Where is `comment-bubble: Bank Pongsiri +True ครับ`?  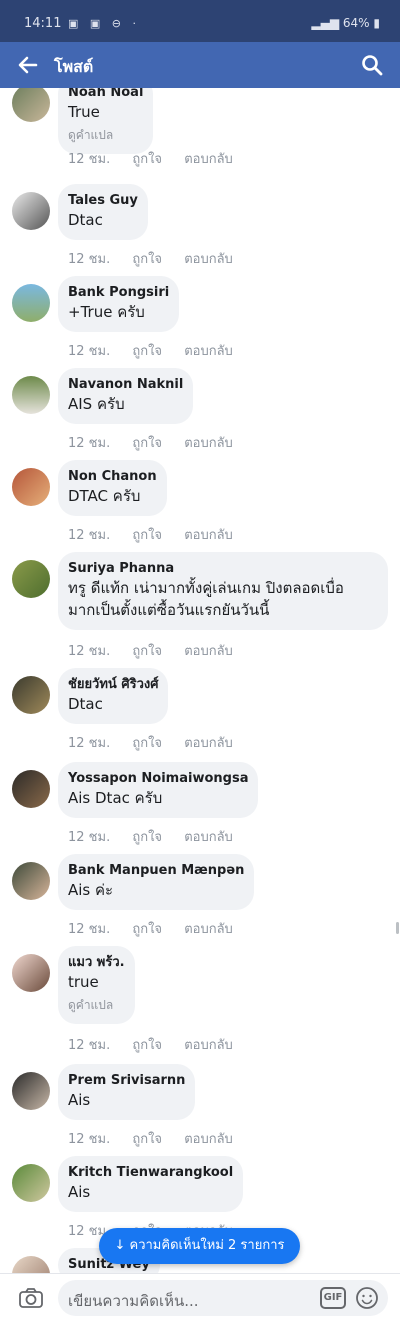 comment-bubble: Bank Pongsiri +True ครับ is located at coordinates (119, 304).